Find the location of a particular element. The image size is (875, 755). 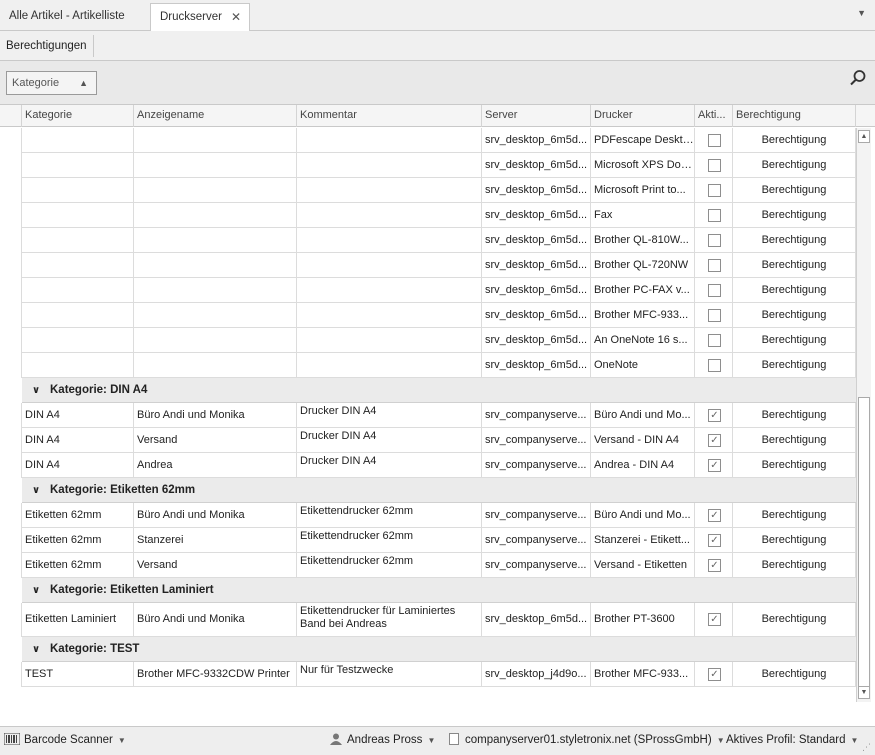

table-row: srv_desktop_6m5d... OneNote Berechtigung is located at coordinates (428, 365).